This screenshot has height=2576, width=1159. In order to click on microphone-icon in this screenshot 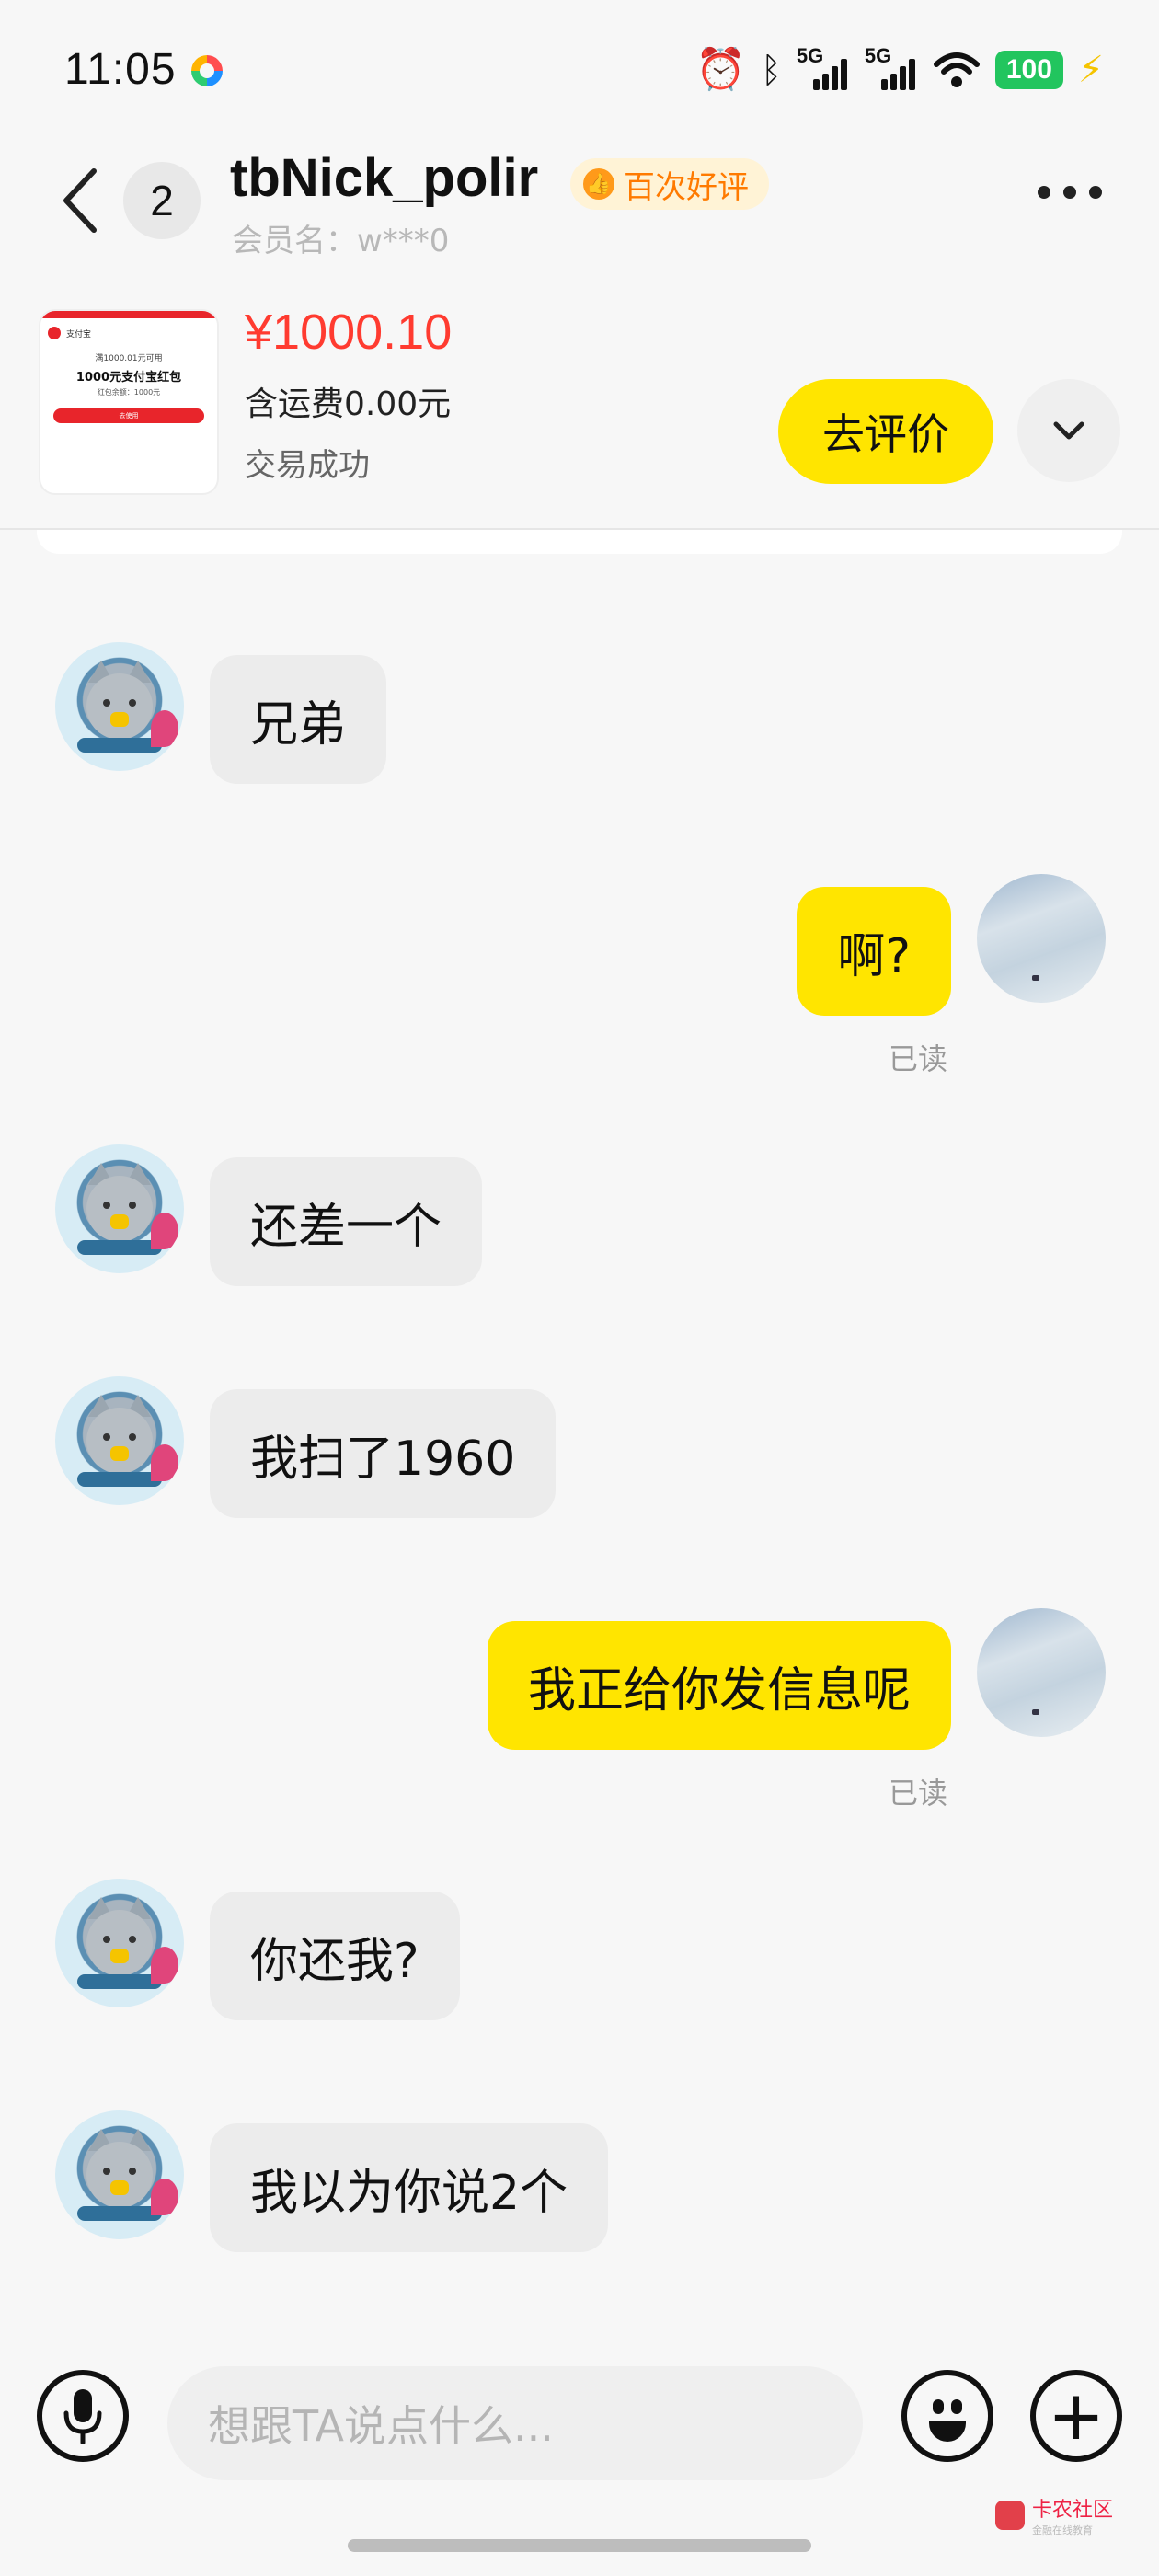, I will do `click(82, 2416)`.